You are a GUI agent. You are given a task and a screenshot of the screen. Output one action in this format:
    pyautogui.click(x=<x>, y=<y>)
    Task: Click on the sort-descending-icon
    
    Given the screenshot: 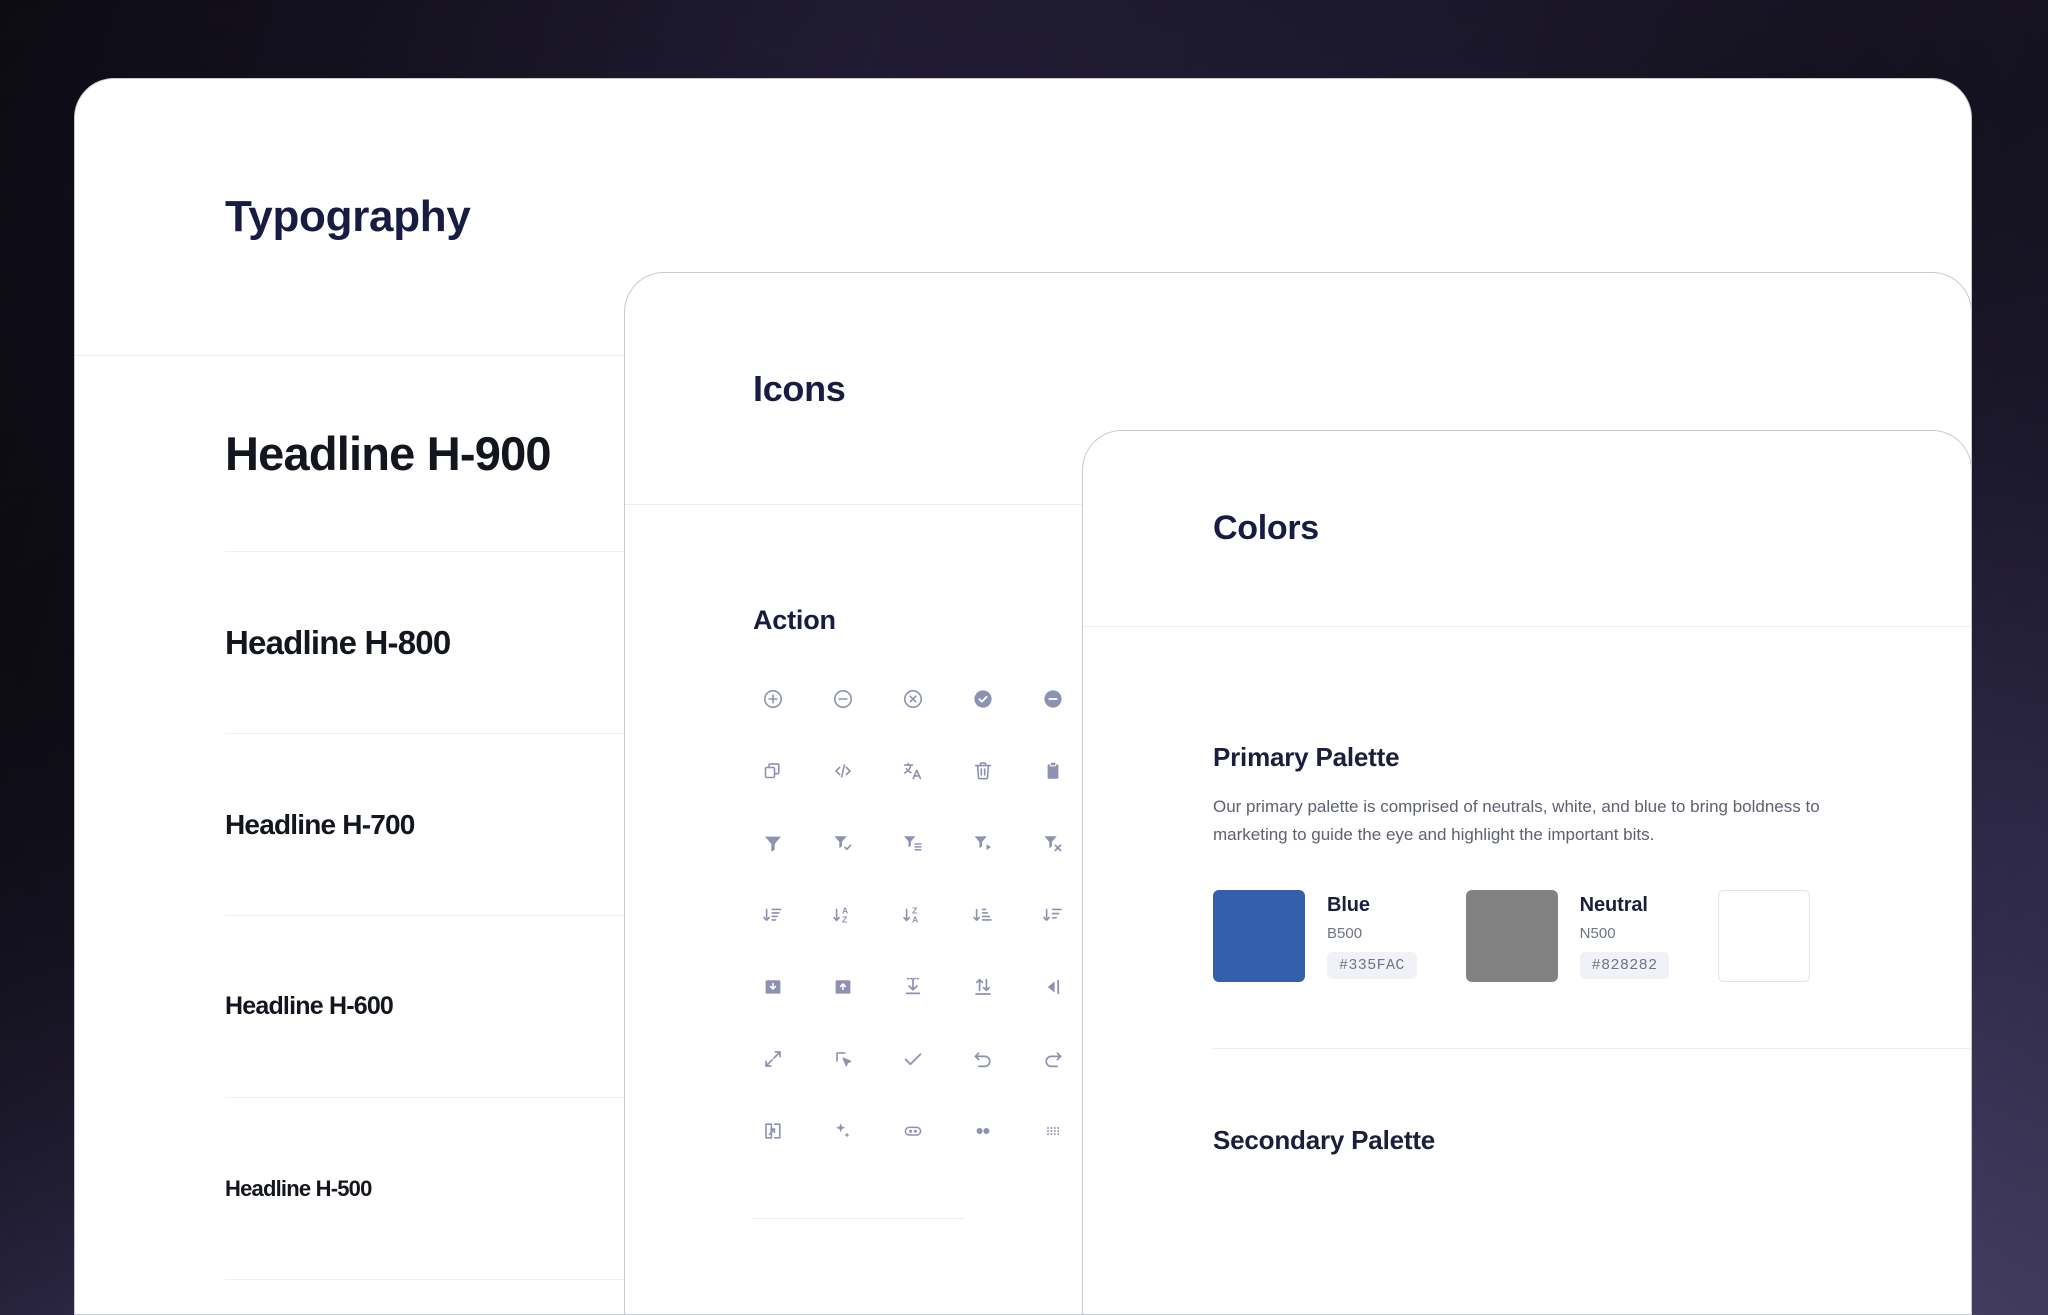 What is the action you would take?
    pyautogui.click(x=1053, y=915)
    